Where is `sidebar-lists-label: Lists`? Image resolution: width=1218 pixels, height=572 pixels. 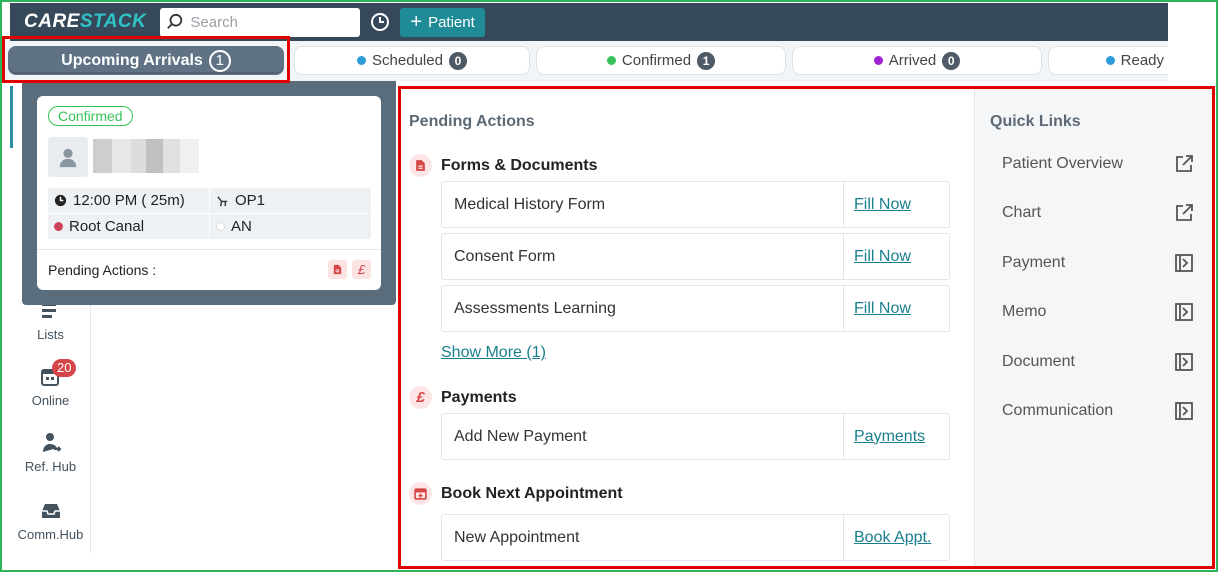
sidebar-lists-label: Lists is located at coordinates (50, 334).